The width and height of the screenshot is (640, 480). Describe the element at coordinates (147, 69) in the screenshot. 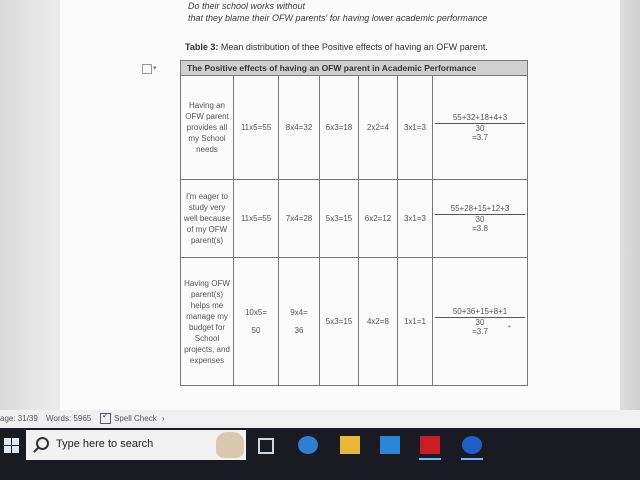

I see `square-icon` at that location.